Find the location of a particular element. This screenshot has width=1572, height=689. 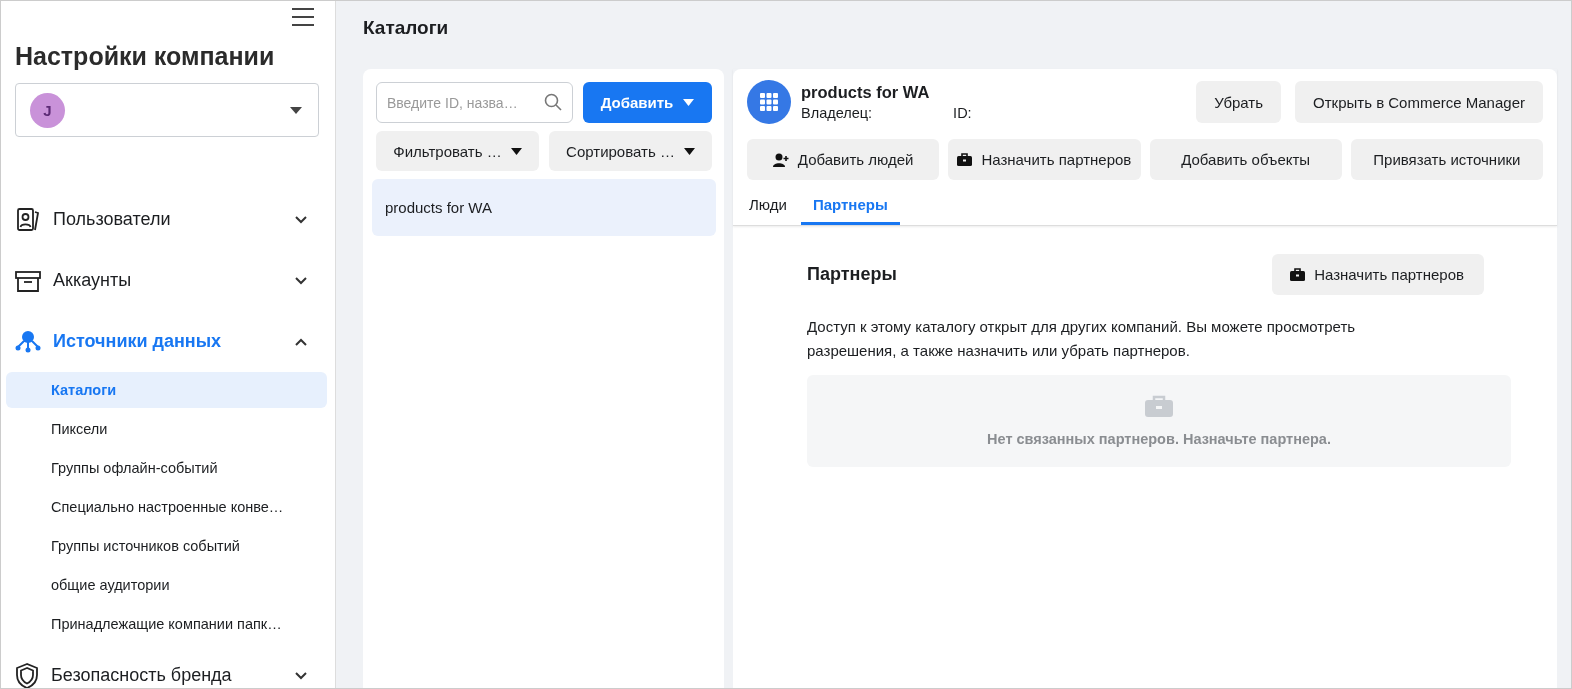

archive-box-icon is located at coordinates (28, 280).